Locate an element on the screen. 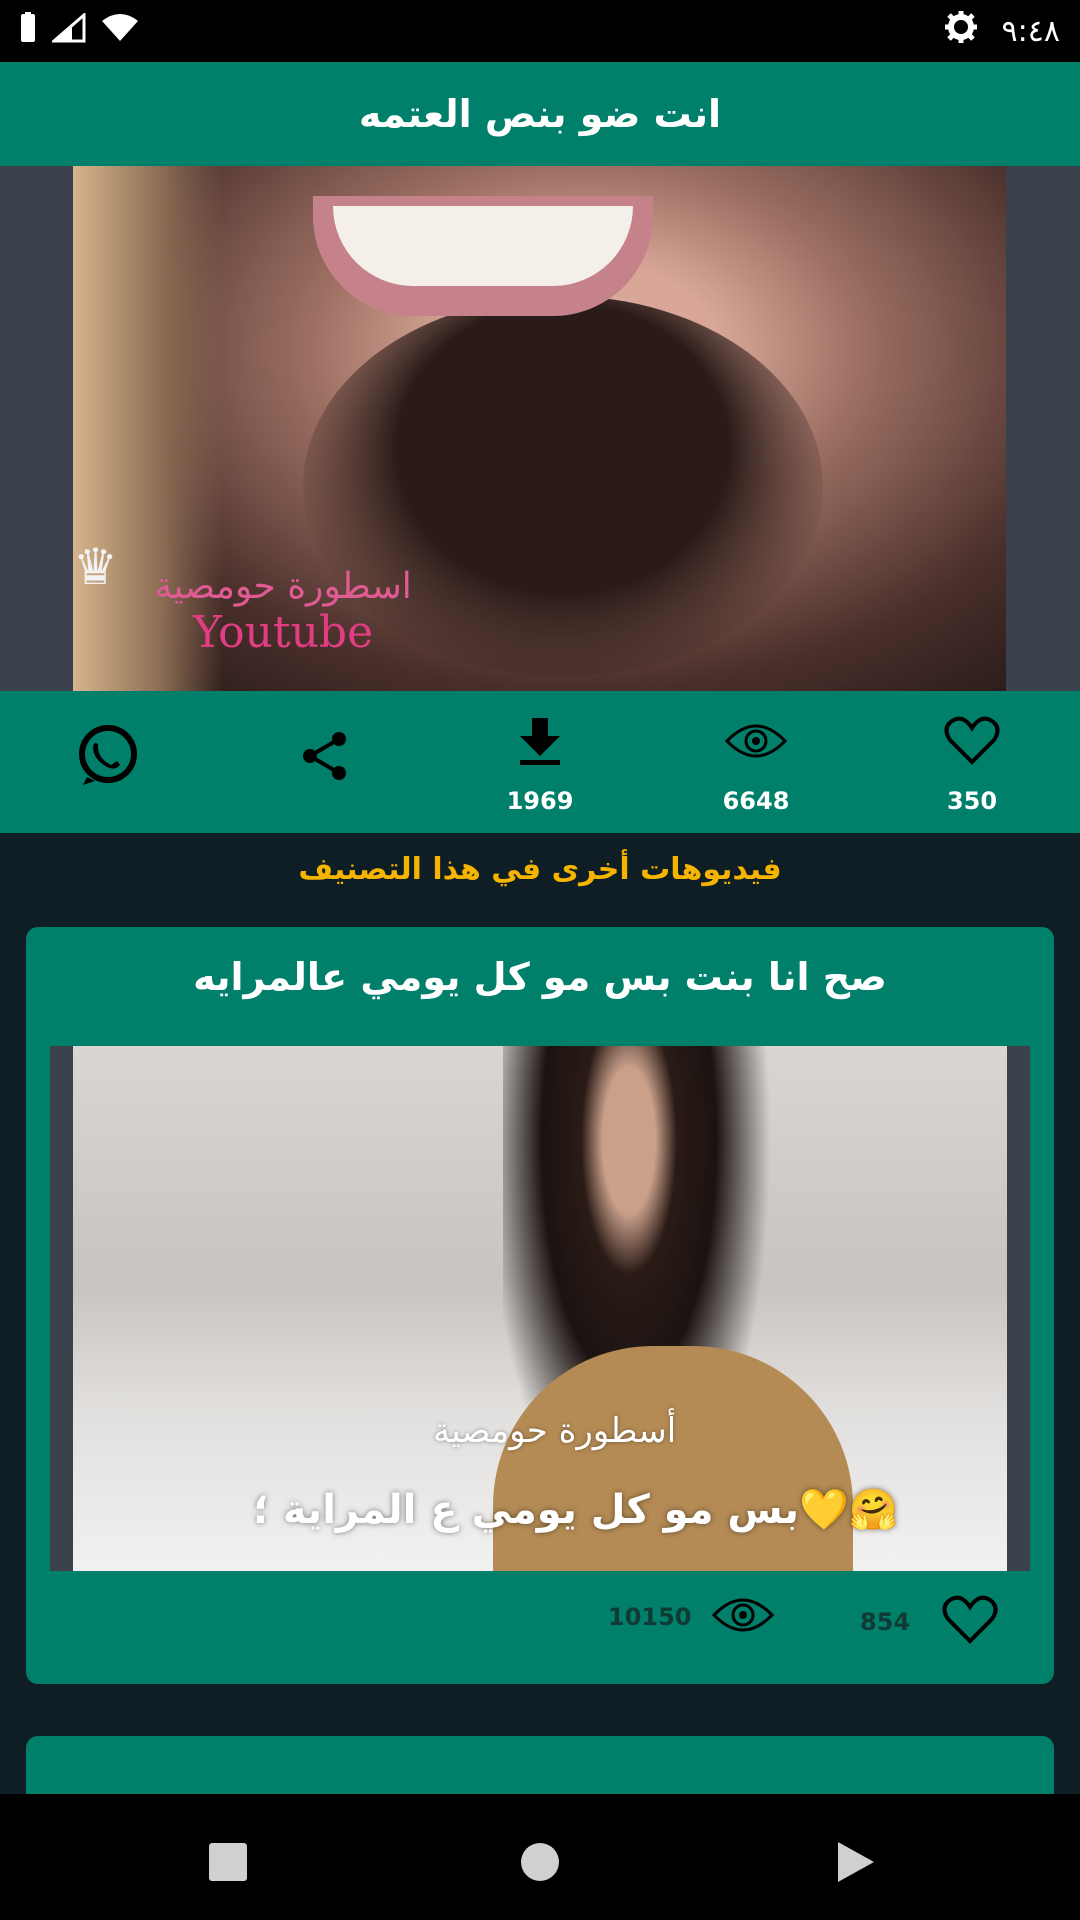  views-count: 10150 is located at coordinates (650, 1617).